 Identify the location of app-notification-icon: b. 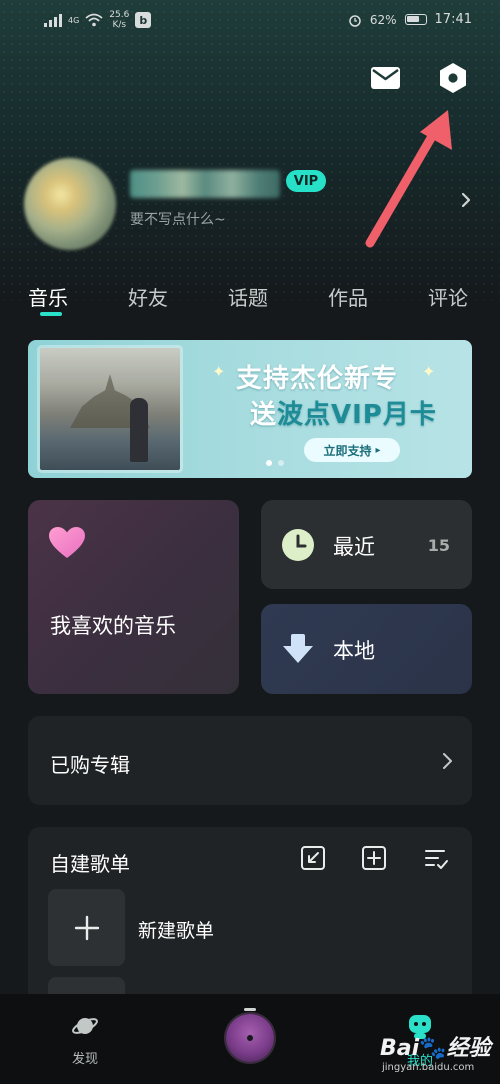
(143, 20).